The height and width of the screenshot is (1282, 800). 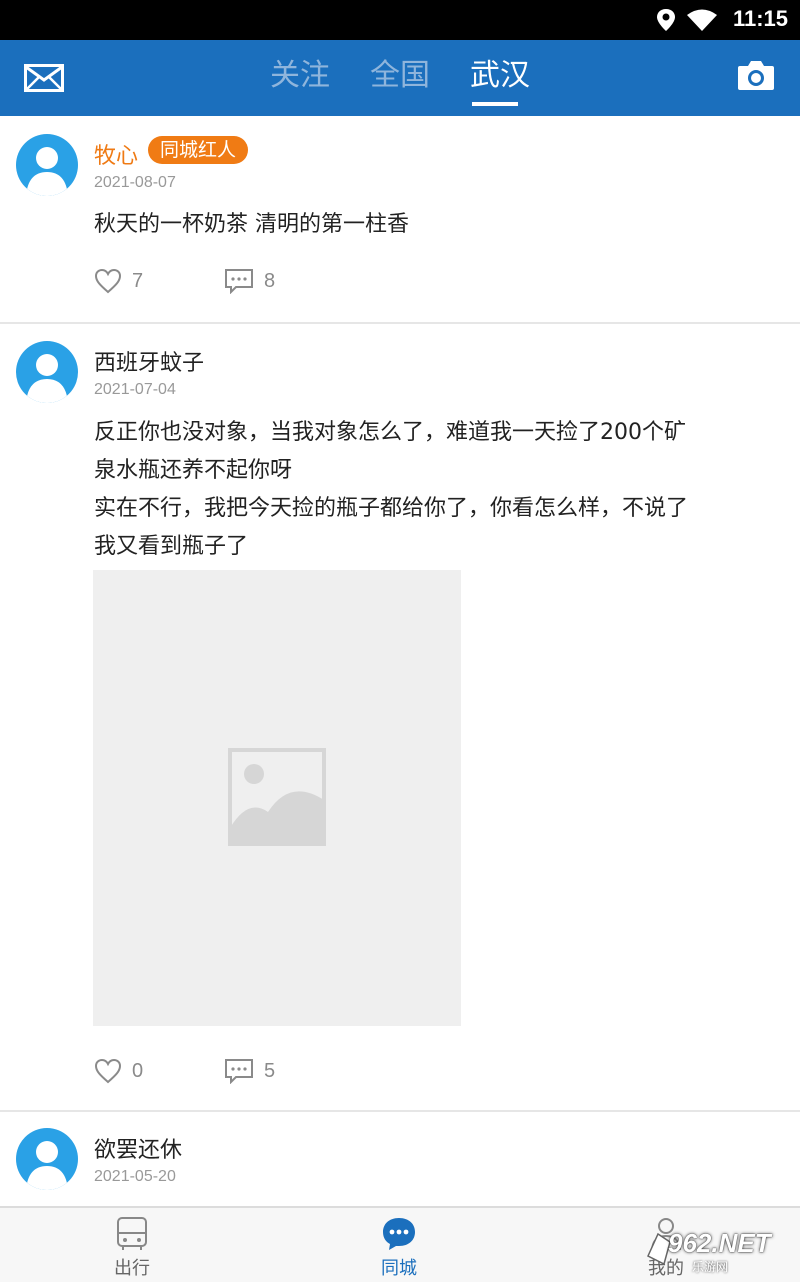 I want to click on comment-count: 5, so click(x=270, y=1070).